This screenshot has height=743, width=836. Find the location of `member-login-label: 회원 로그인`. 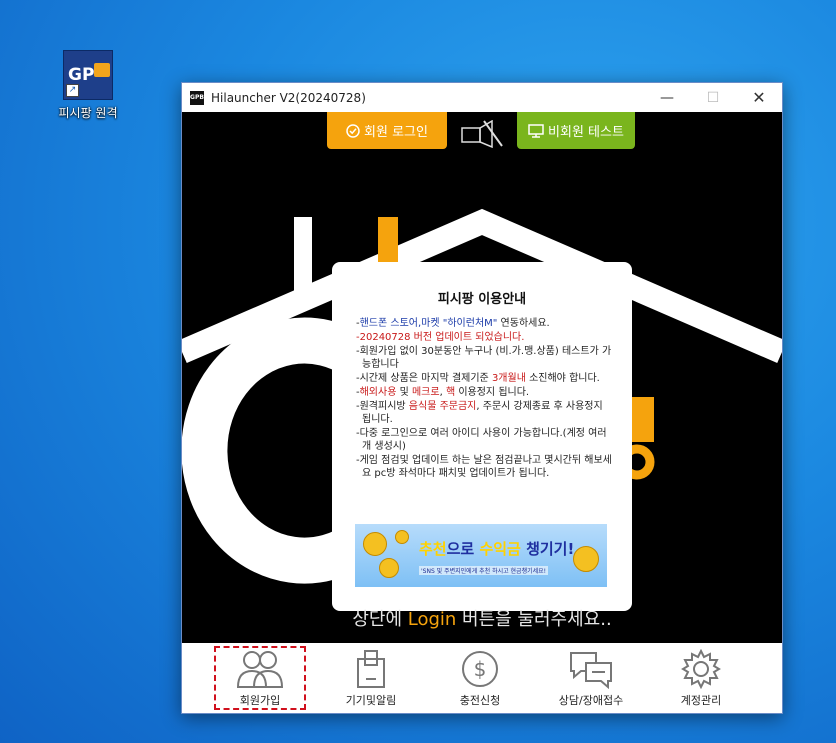

member-login-label: 회원 로그인 is located at coordinates (396, 132).